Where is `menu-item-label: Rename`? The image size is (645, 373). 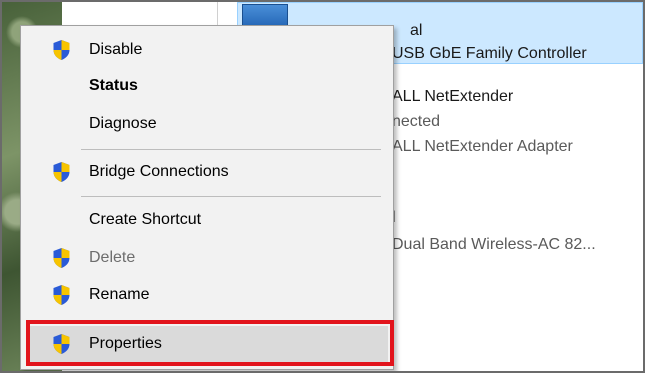
menu-item-label: Rename is located at coordinates (119, 294).